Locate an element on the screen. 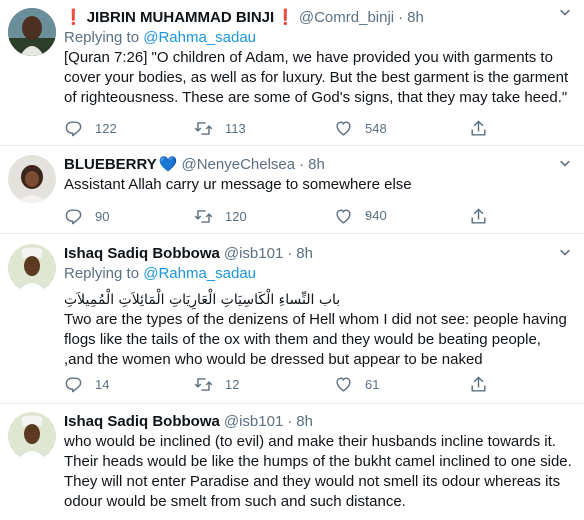  reply-count: 14 is located at coordinates (102, 384).